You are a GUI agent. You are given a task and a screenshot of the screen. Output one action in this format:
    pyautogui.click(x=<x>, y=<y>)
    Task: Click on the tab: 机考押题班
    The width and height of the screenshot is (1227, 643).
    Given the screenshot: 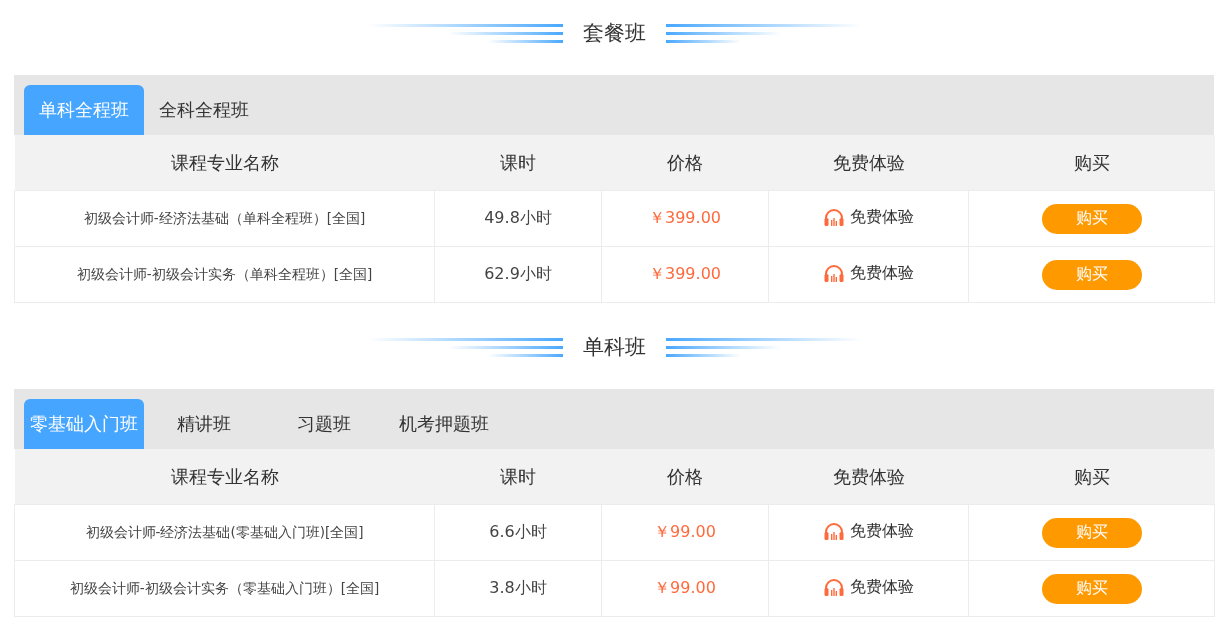 What is the action you would take?
    pyautogui.click(x=444, y=424)
    